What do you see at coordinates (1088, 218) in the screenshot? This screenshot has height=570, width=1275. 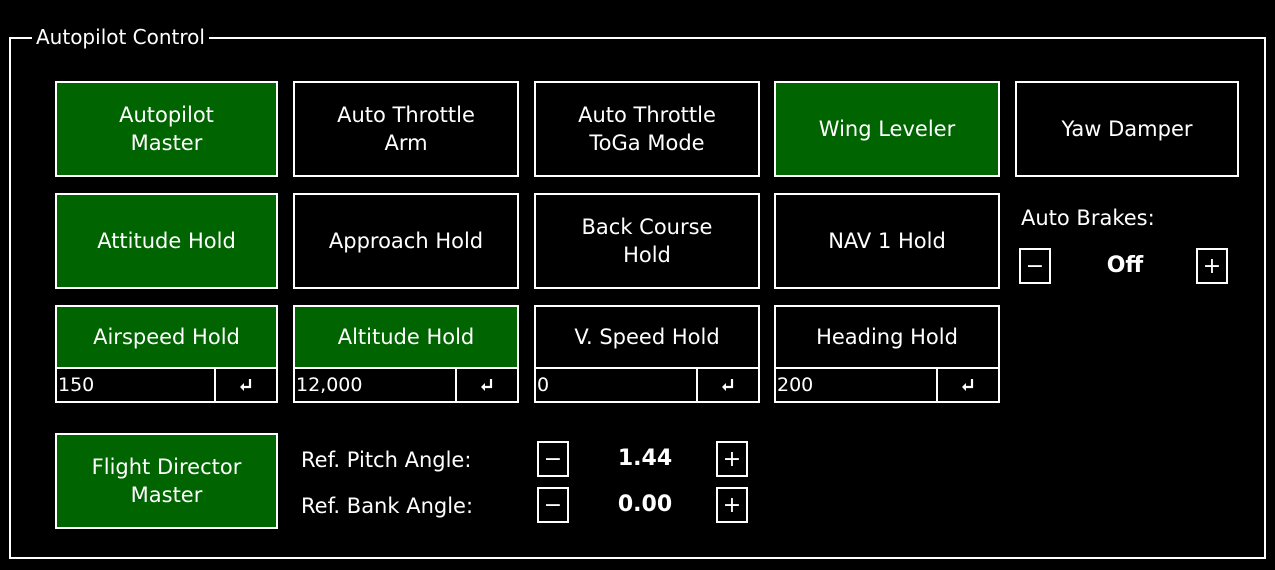 I see `auto-brakes-label: Auto Brakes:` at bounding box center [1088, 218].